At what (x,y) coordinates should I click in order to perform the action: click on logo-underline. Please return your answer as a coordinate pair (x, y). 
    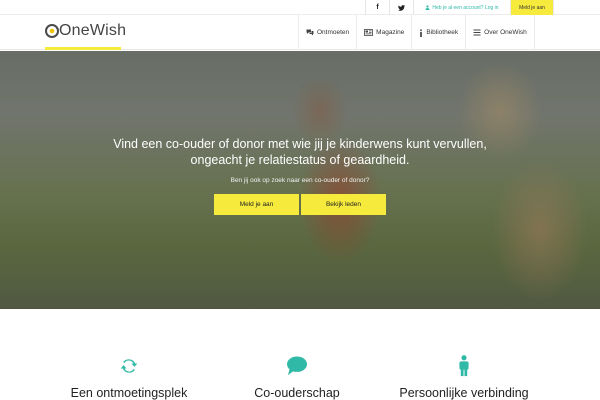
    Looking at the image, I should click on (83, 48).